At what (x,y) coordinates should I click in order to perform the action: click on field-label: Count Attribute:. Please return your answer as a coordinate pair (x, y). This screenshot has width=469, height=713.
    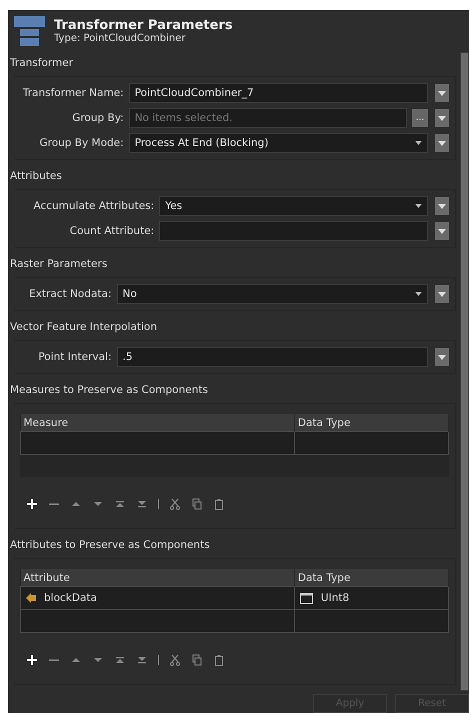
    Looking at the image, I should click on (111, 231).